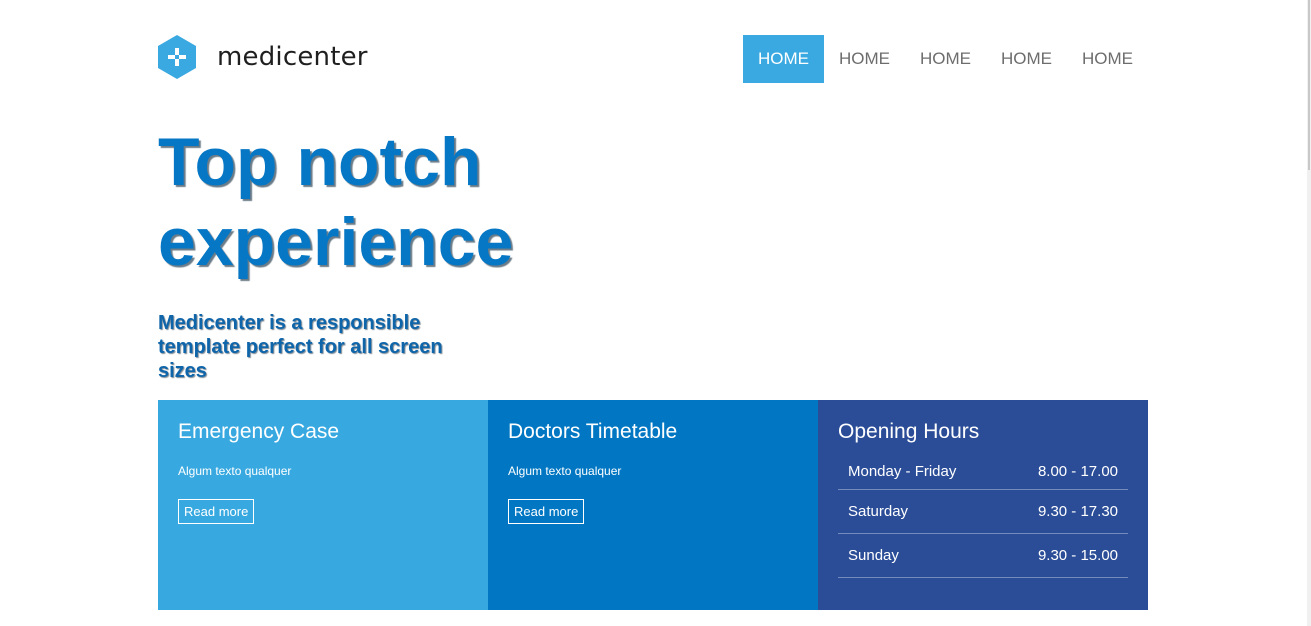 The image size is (1311, 626). Describe the element at coordinates (909, 431) in the screenshot. I see `box-title: Opening Hours` at that location.